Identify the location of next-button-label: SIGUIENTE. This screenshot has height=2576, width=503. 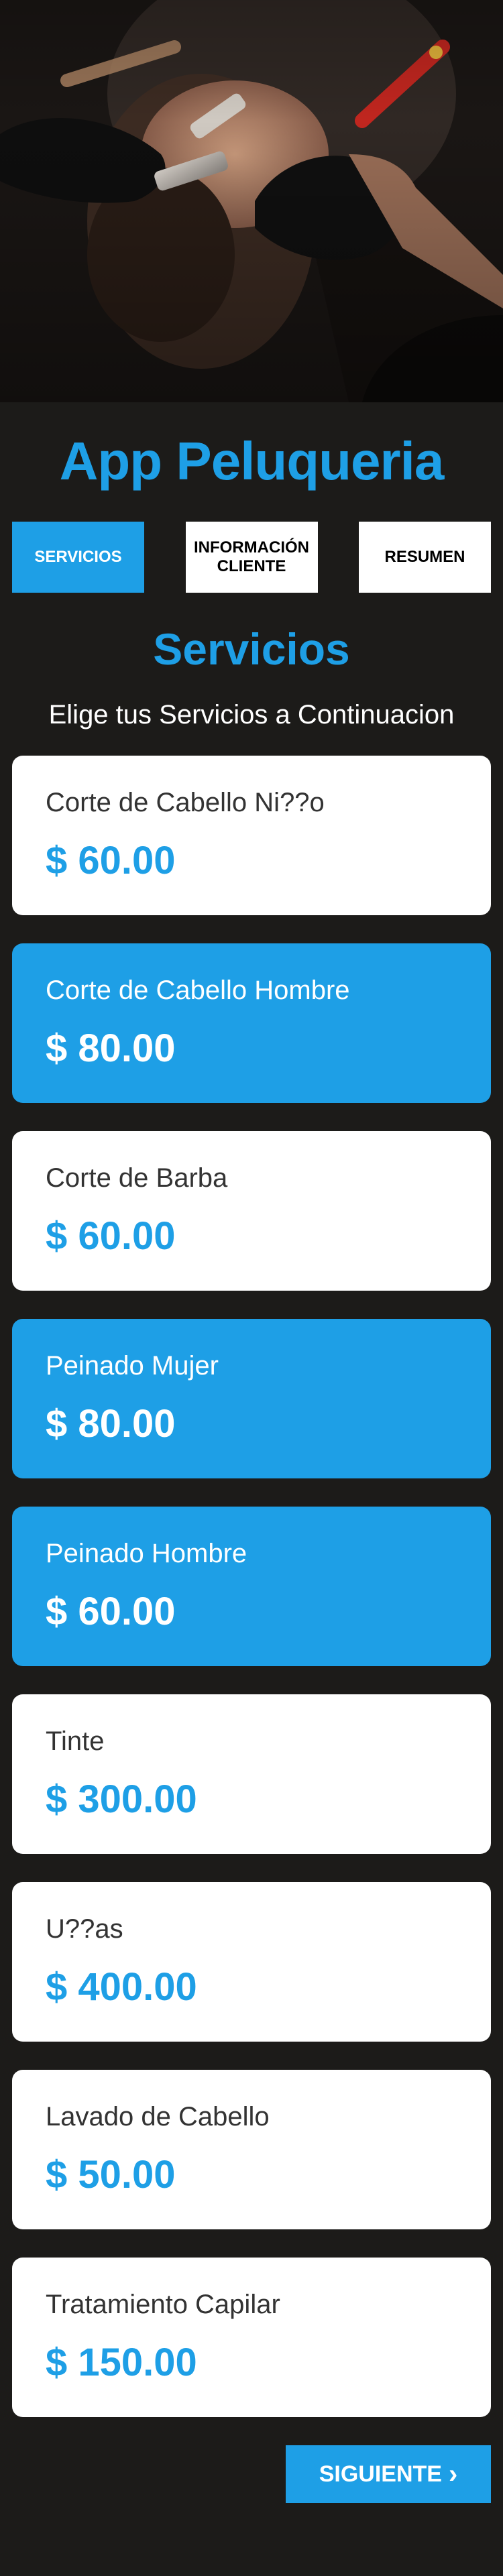
(380, 2474).